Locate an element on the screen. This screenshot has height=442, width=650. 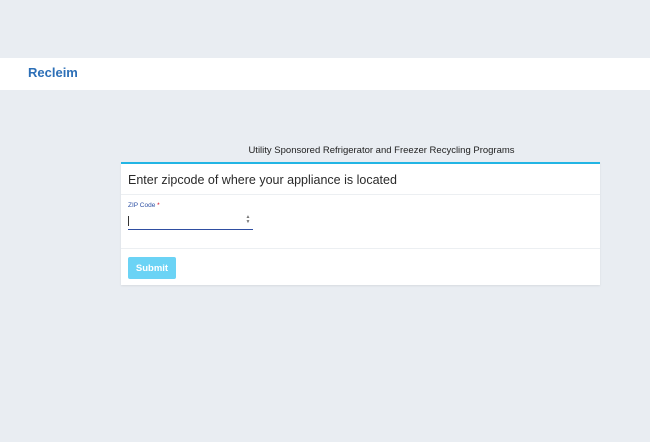
text-cursor is located at coordinates (128, 221).